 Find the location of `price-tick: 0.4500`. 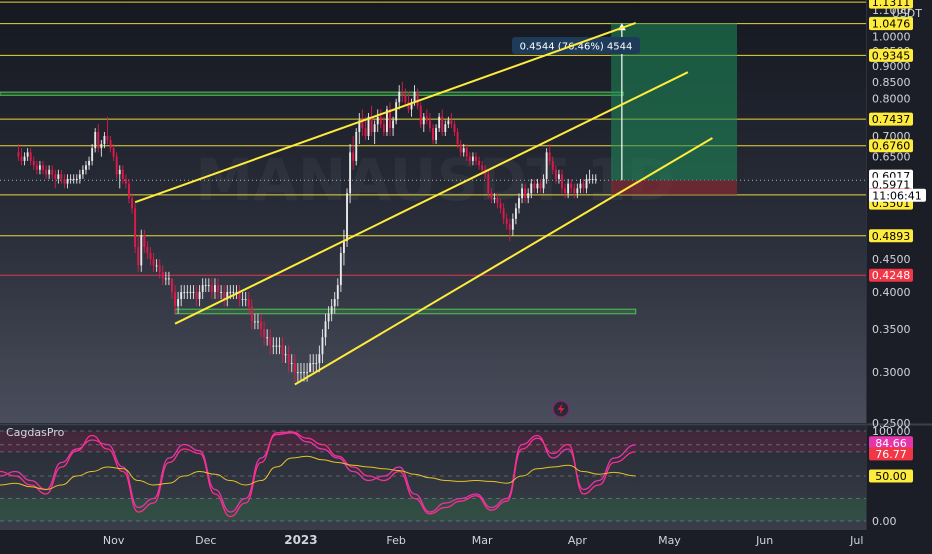

price-tick: 0.4500 is located at coordinates (891, 259).